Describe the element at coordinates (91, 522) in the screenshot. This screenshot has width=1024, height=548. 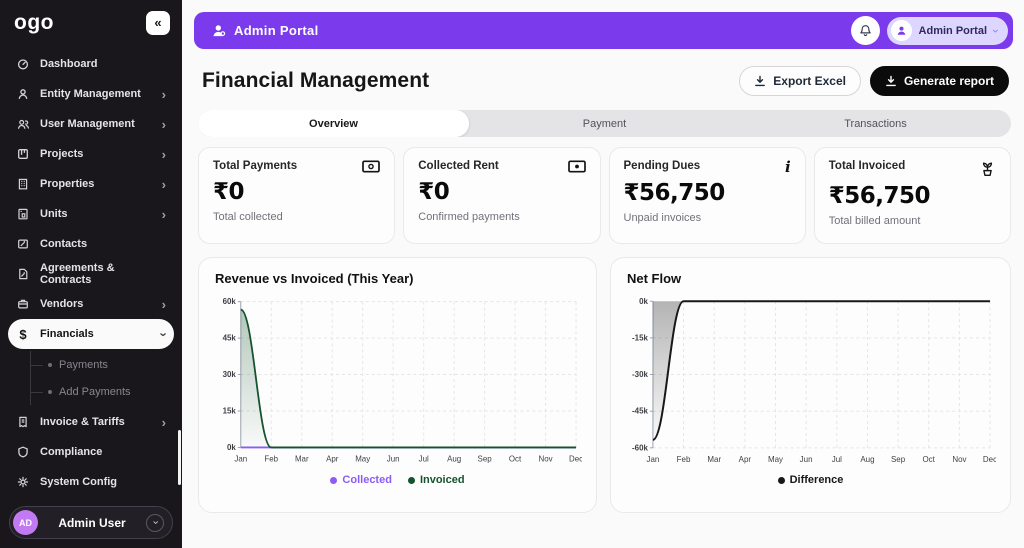
I see `user-menu: AD Admin User ›` at that location.